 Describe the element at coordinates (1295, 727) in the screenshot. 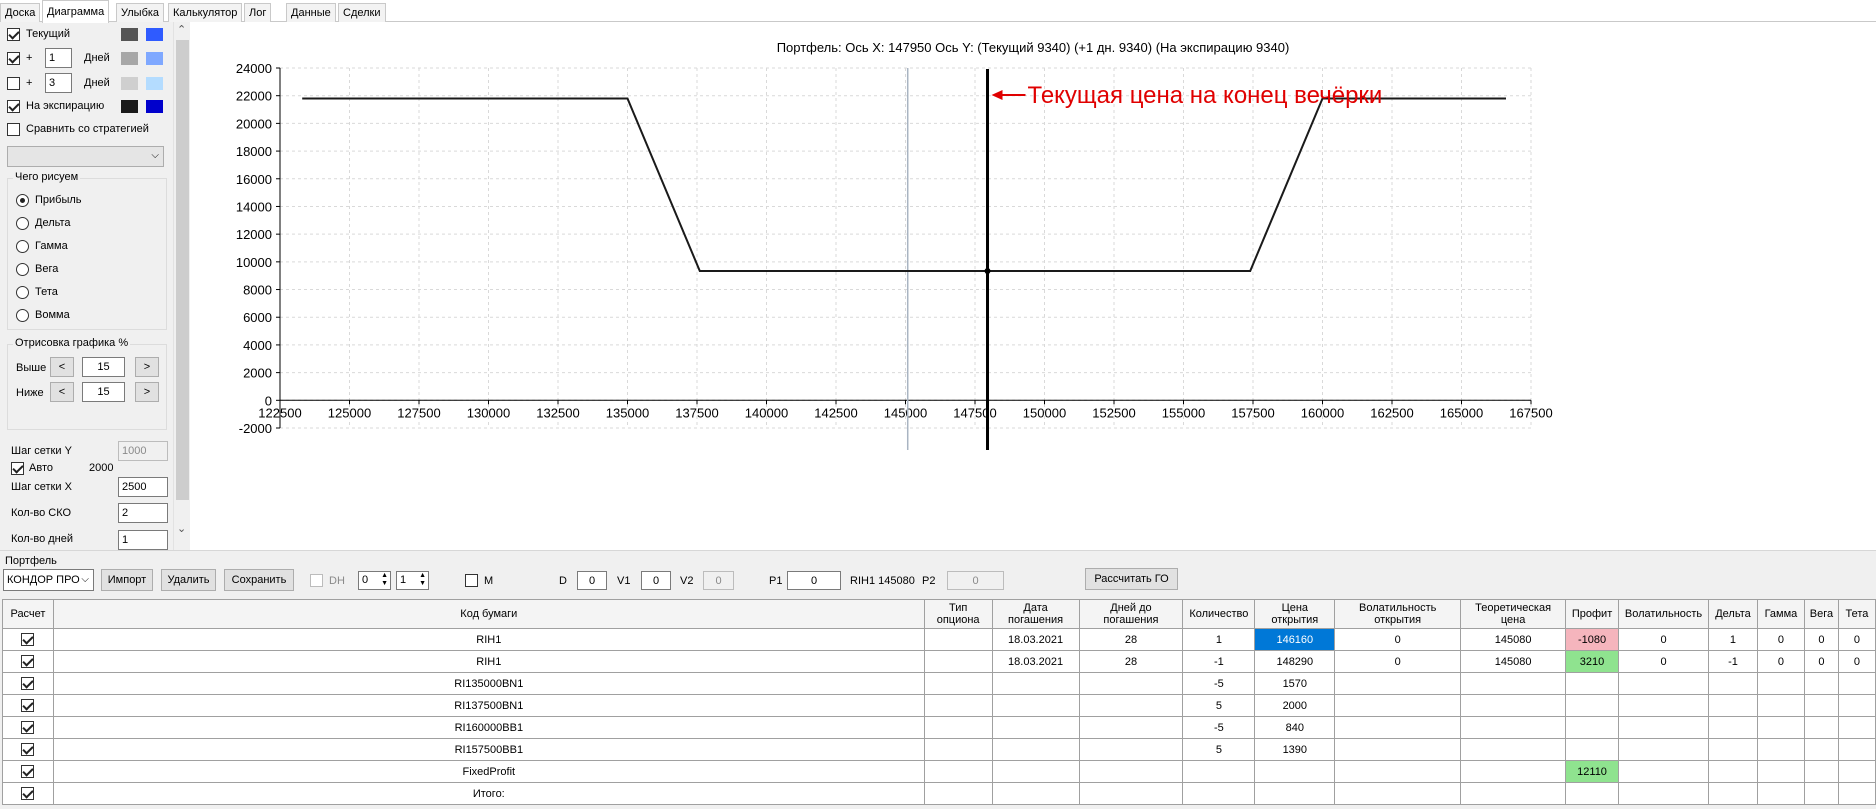

I see `table-cell: 840` at that location.